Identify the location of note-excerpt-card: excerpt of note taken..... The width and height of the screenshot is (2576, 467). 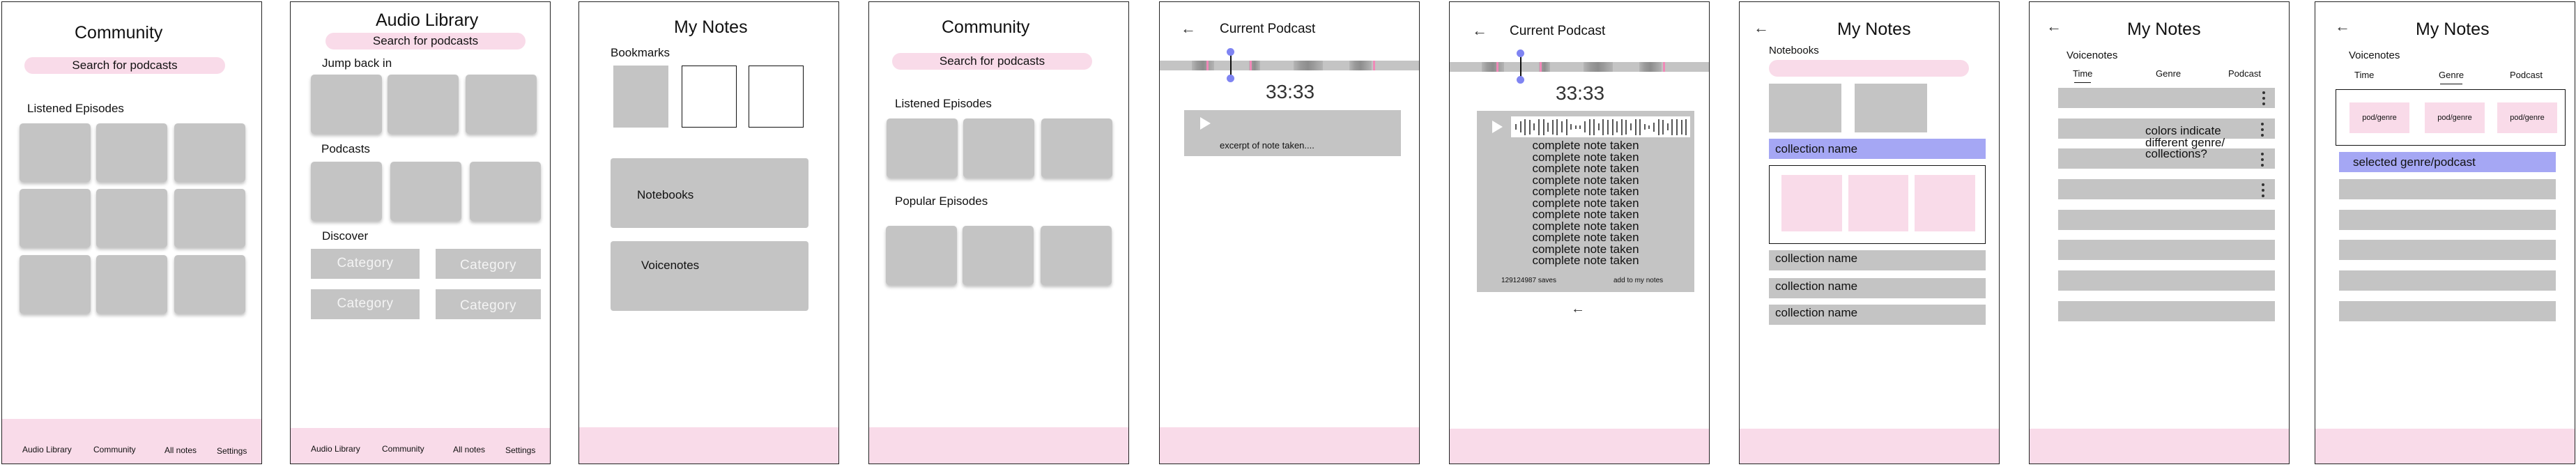
(1292, 133).